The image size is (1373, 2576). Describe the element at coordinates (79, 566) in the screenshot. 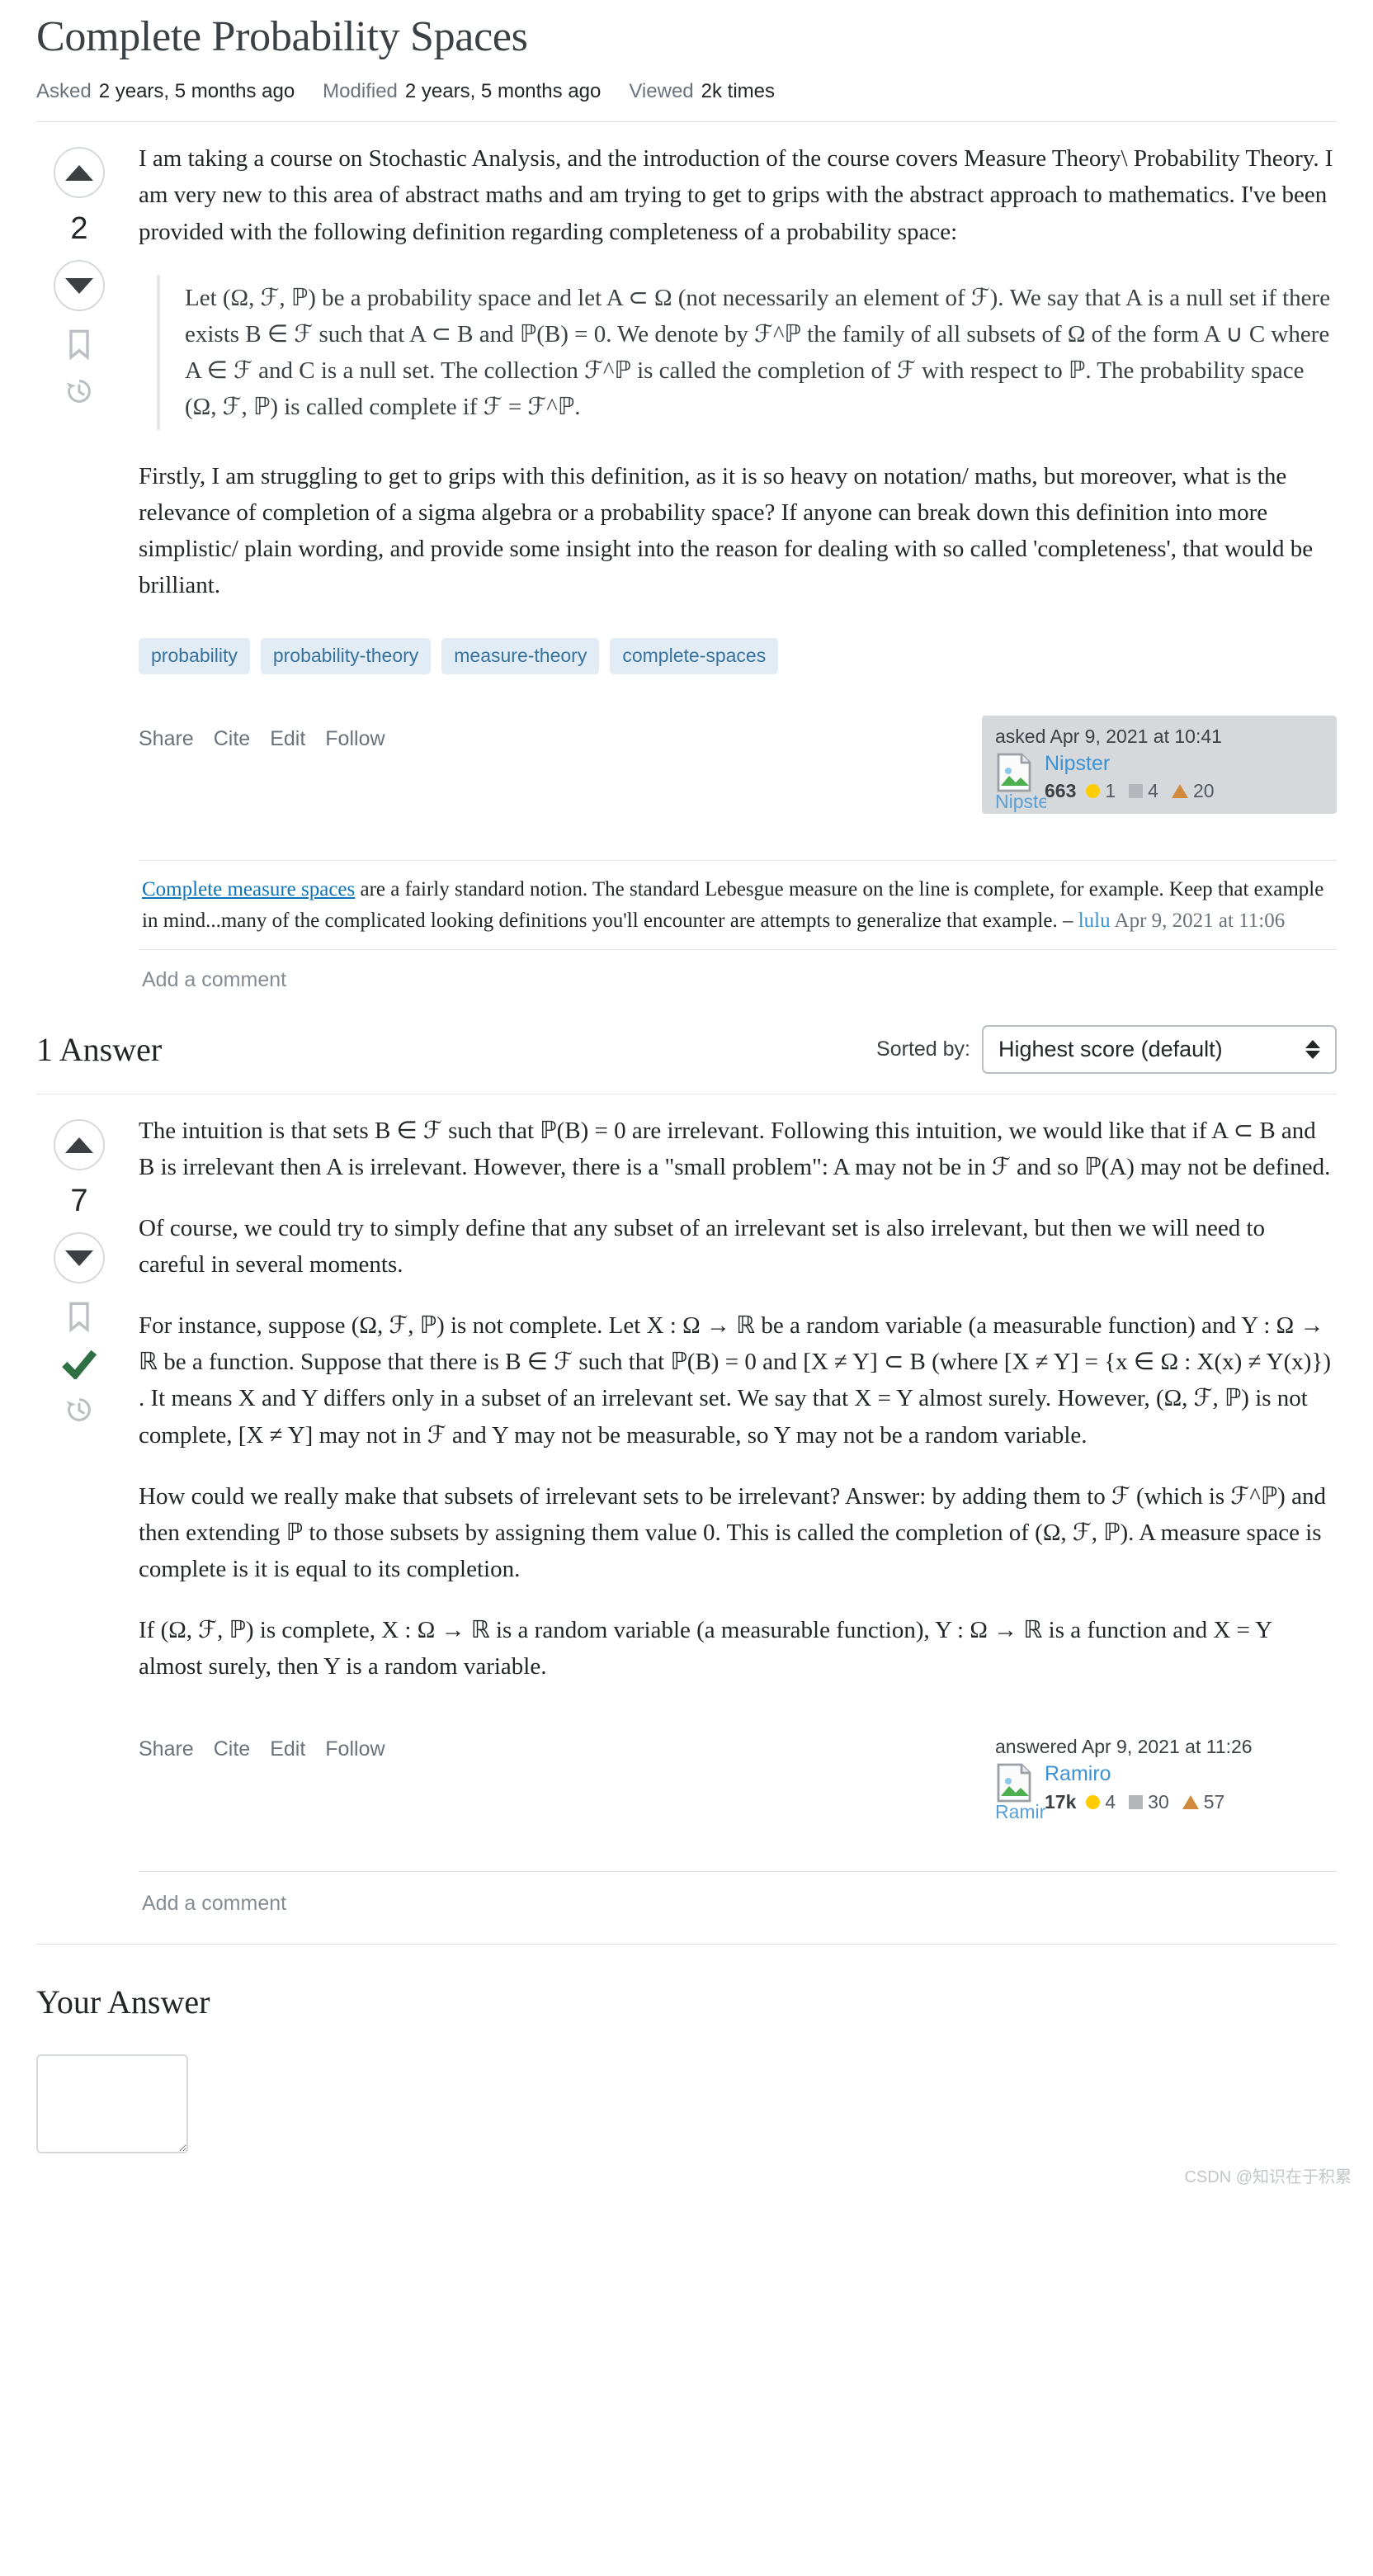

I see `question-vote-column: 2` at that location.